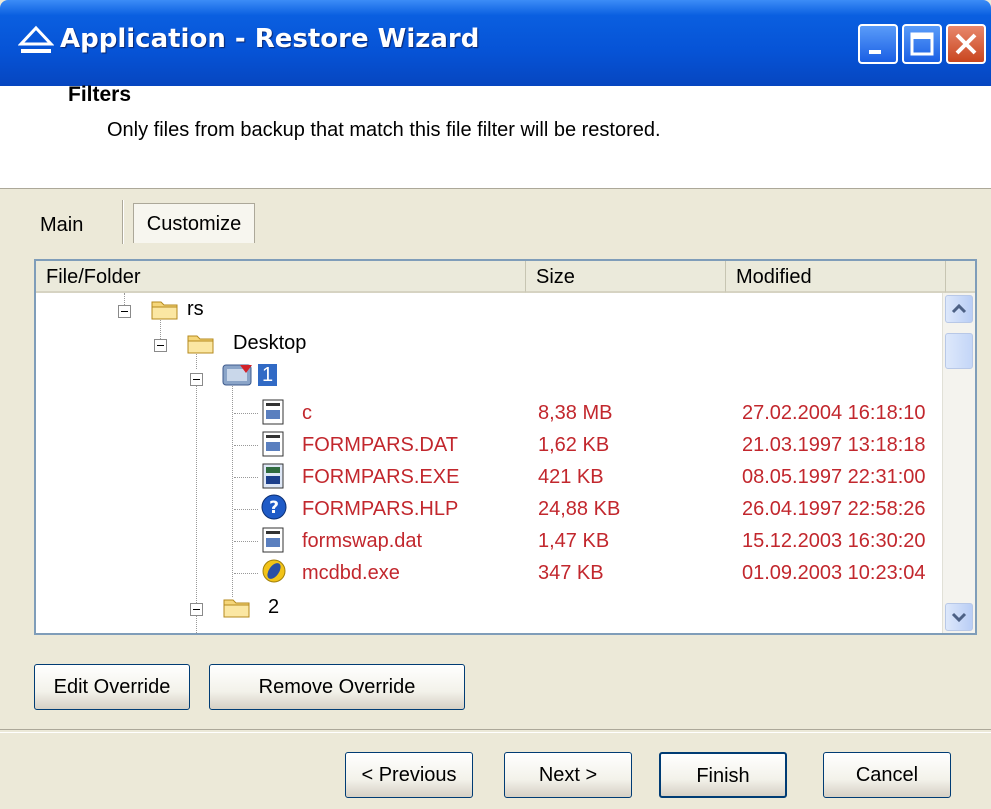 This screenshot has height=809, width=991. I want to click on title-bar: Application - Restore Wizard, so click(495, 43).